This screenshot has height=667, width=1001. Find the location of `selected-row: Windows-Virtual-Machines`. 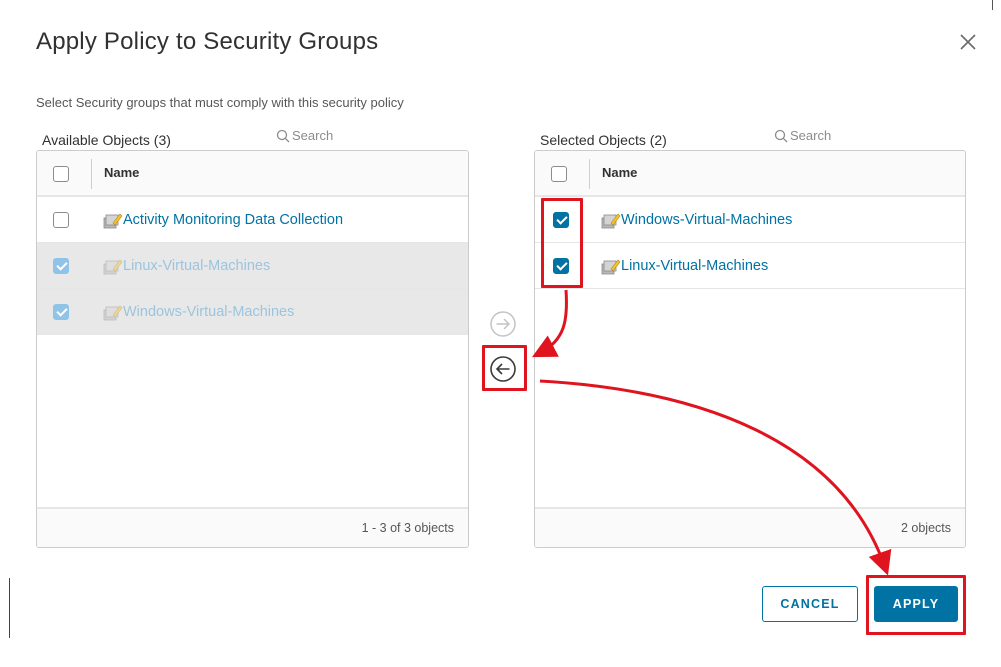

selected-row: Windows-Virtual-Machines is located at coordinates (750, 220).